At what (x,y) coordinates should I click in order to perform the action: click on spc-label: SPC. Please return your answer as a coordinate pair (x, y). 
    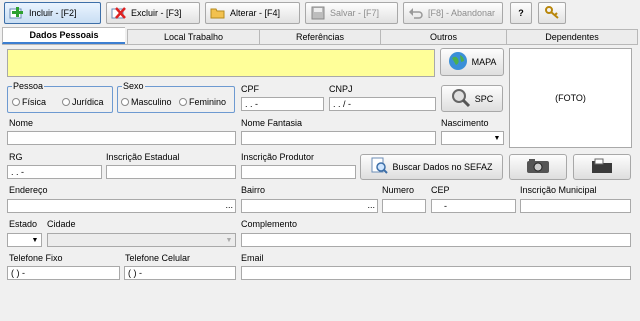
    Looking at the image, I should click on (484, 98).